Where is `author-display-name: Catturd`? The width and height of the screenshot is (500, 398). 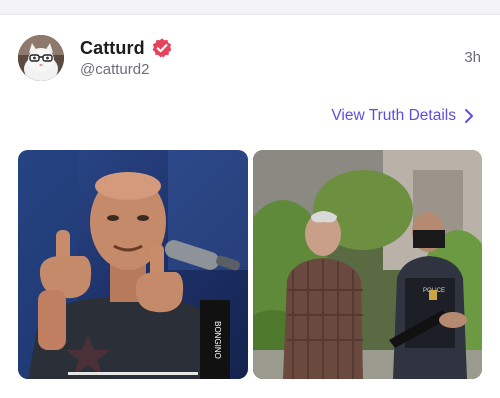 author-display-name: Catturd is located at coordinates (112, 48).